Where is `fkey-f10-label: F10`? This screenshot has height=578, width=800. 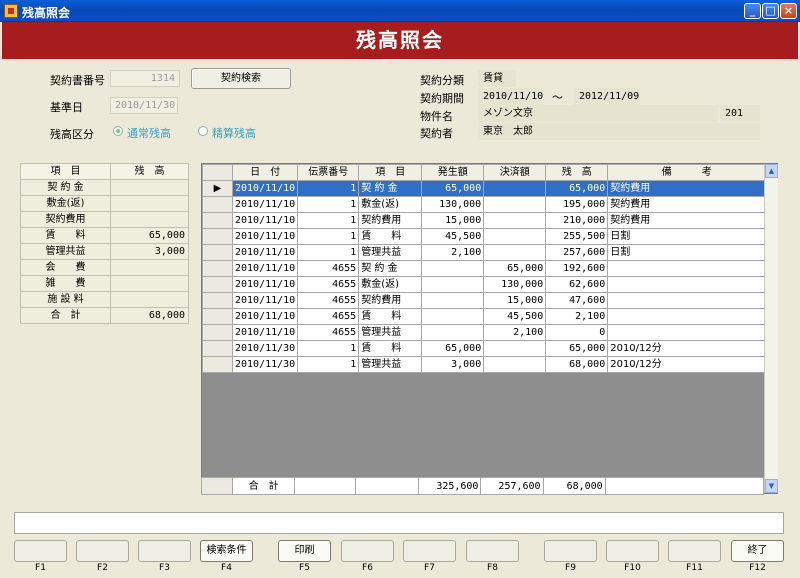 fkey-f10-label: F10 is located at coordinates (632, 568).